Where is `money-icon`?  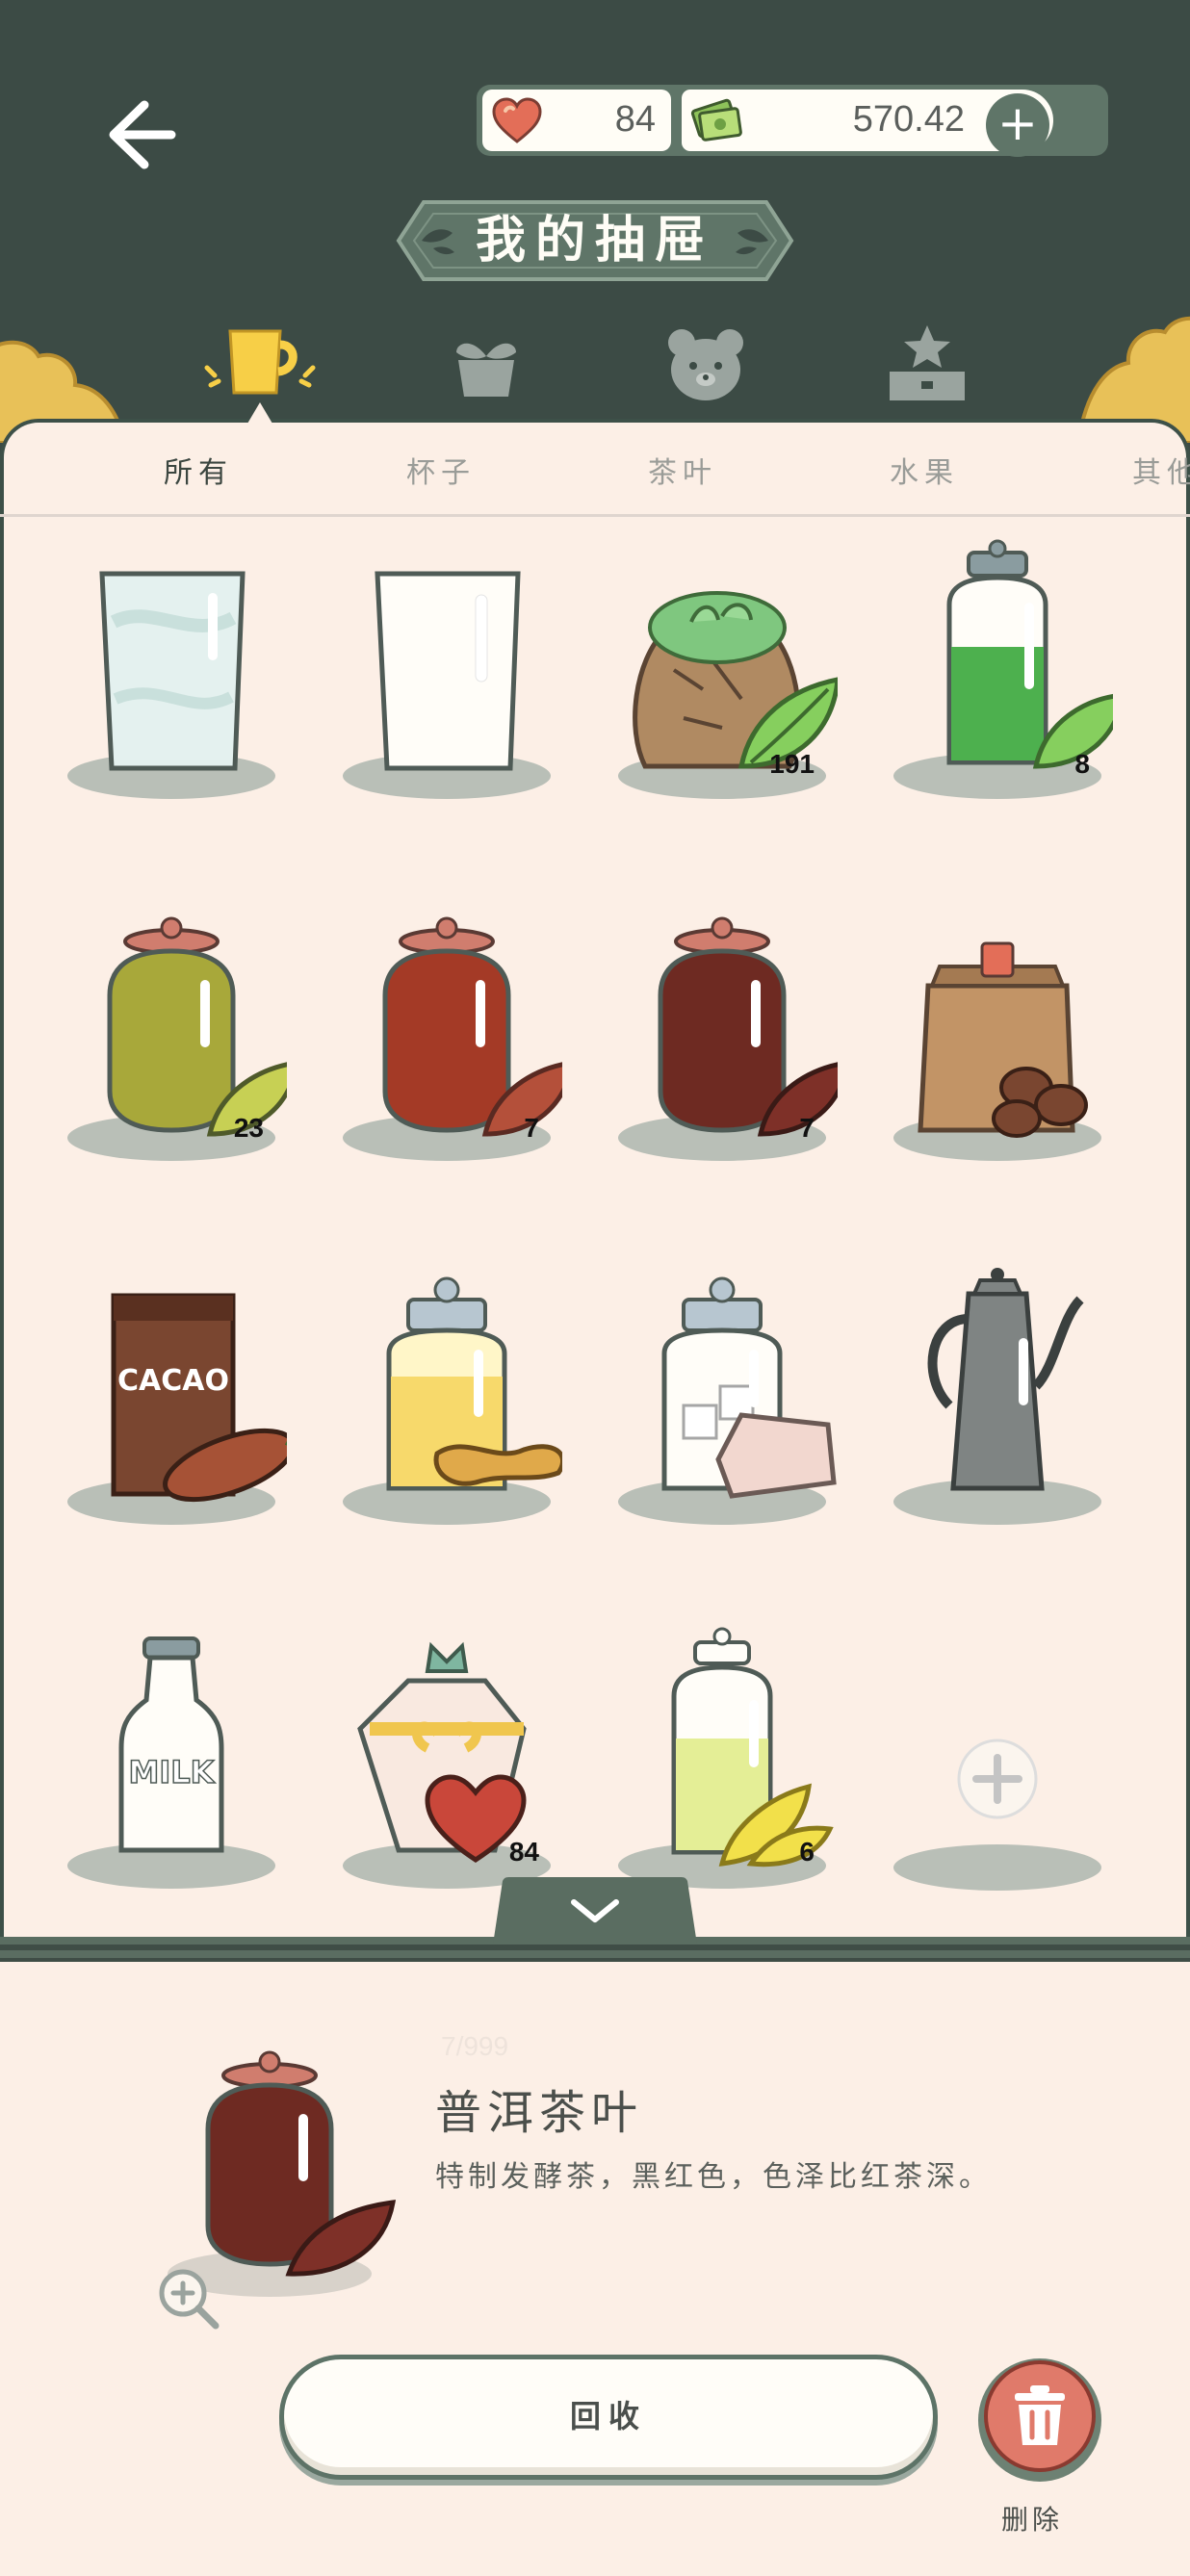 money-icon is located at coordinates (716, 120).